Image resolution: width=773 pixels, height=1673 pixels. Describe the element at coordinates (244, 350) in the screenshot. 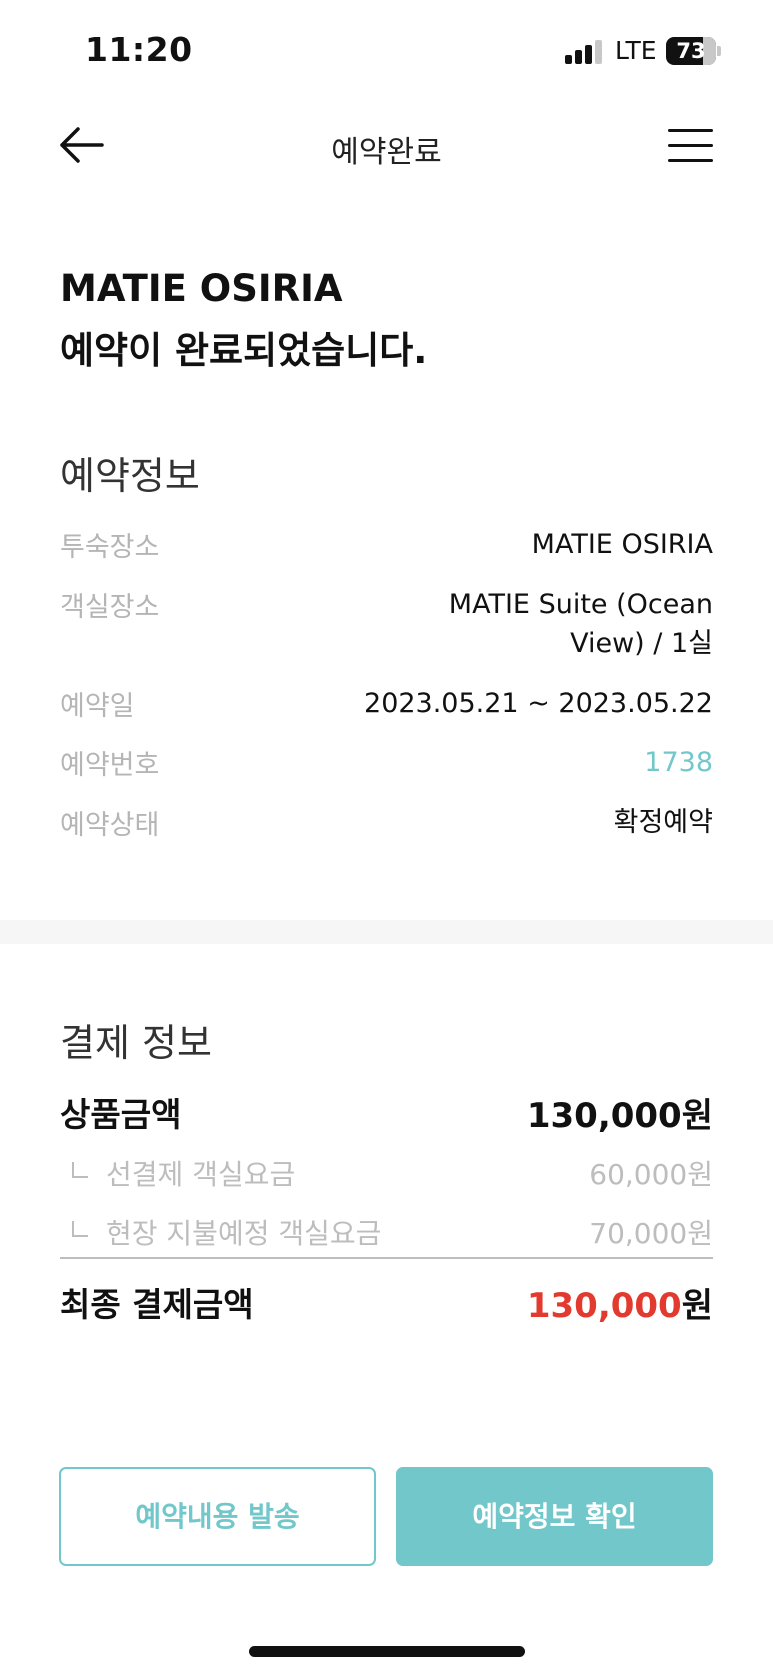

I see `headline-message: 예약이 완료되었습니다.` at that location.